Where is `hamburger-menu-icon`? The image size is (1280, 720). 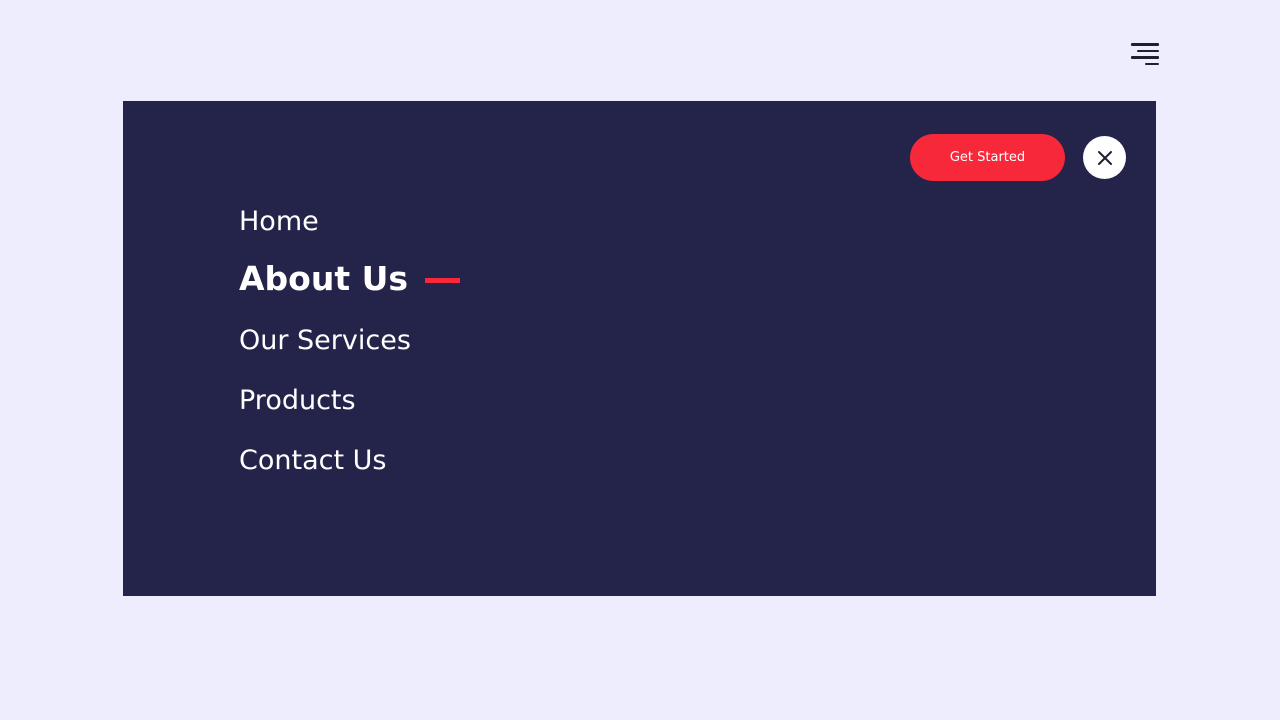
hamburger-menu-icon is located at coordinates (1145, 54).